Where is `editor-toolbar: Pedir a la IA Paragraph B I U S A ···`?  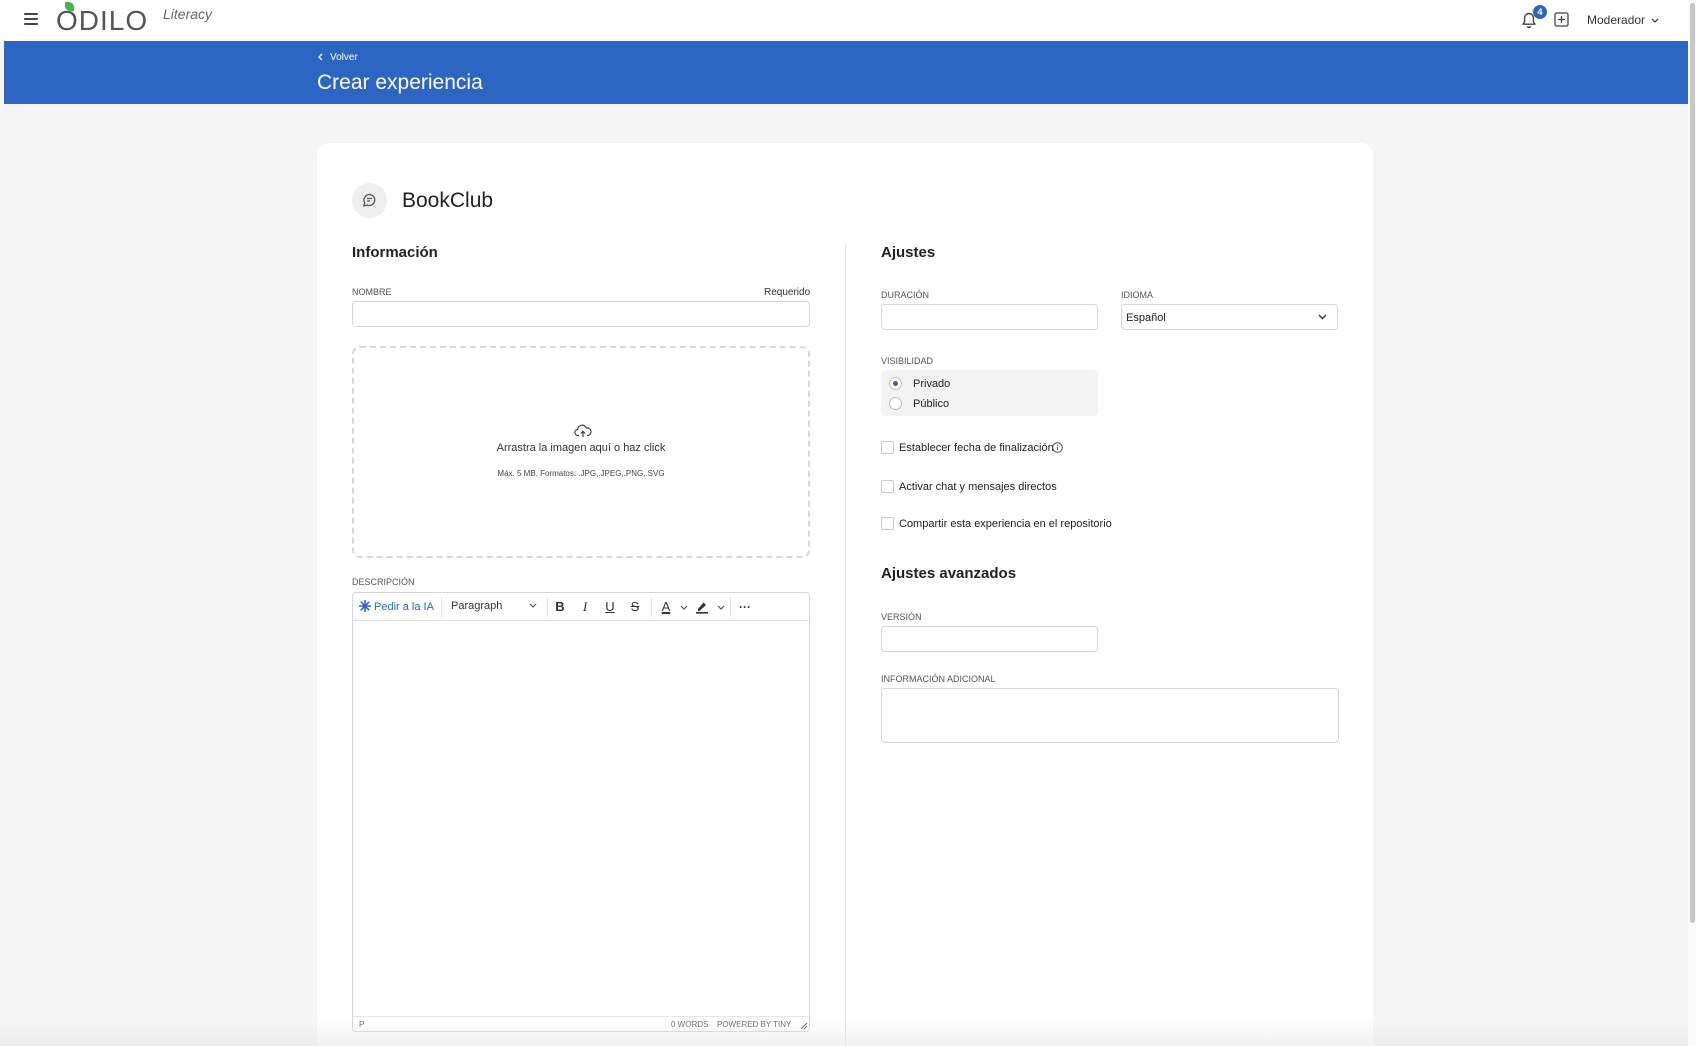
editor-toolbar: Pedir a la IA Paragraph B I U S A ··· is located at coordinates (581, 607).